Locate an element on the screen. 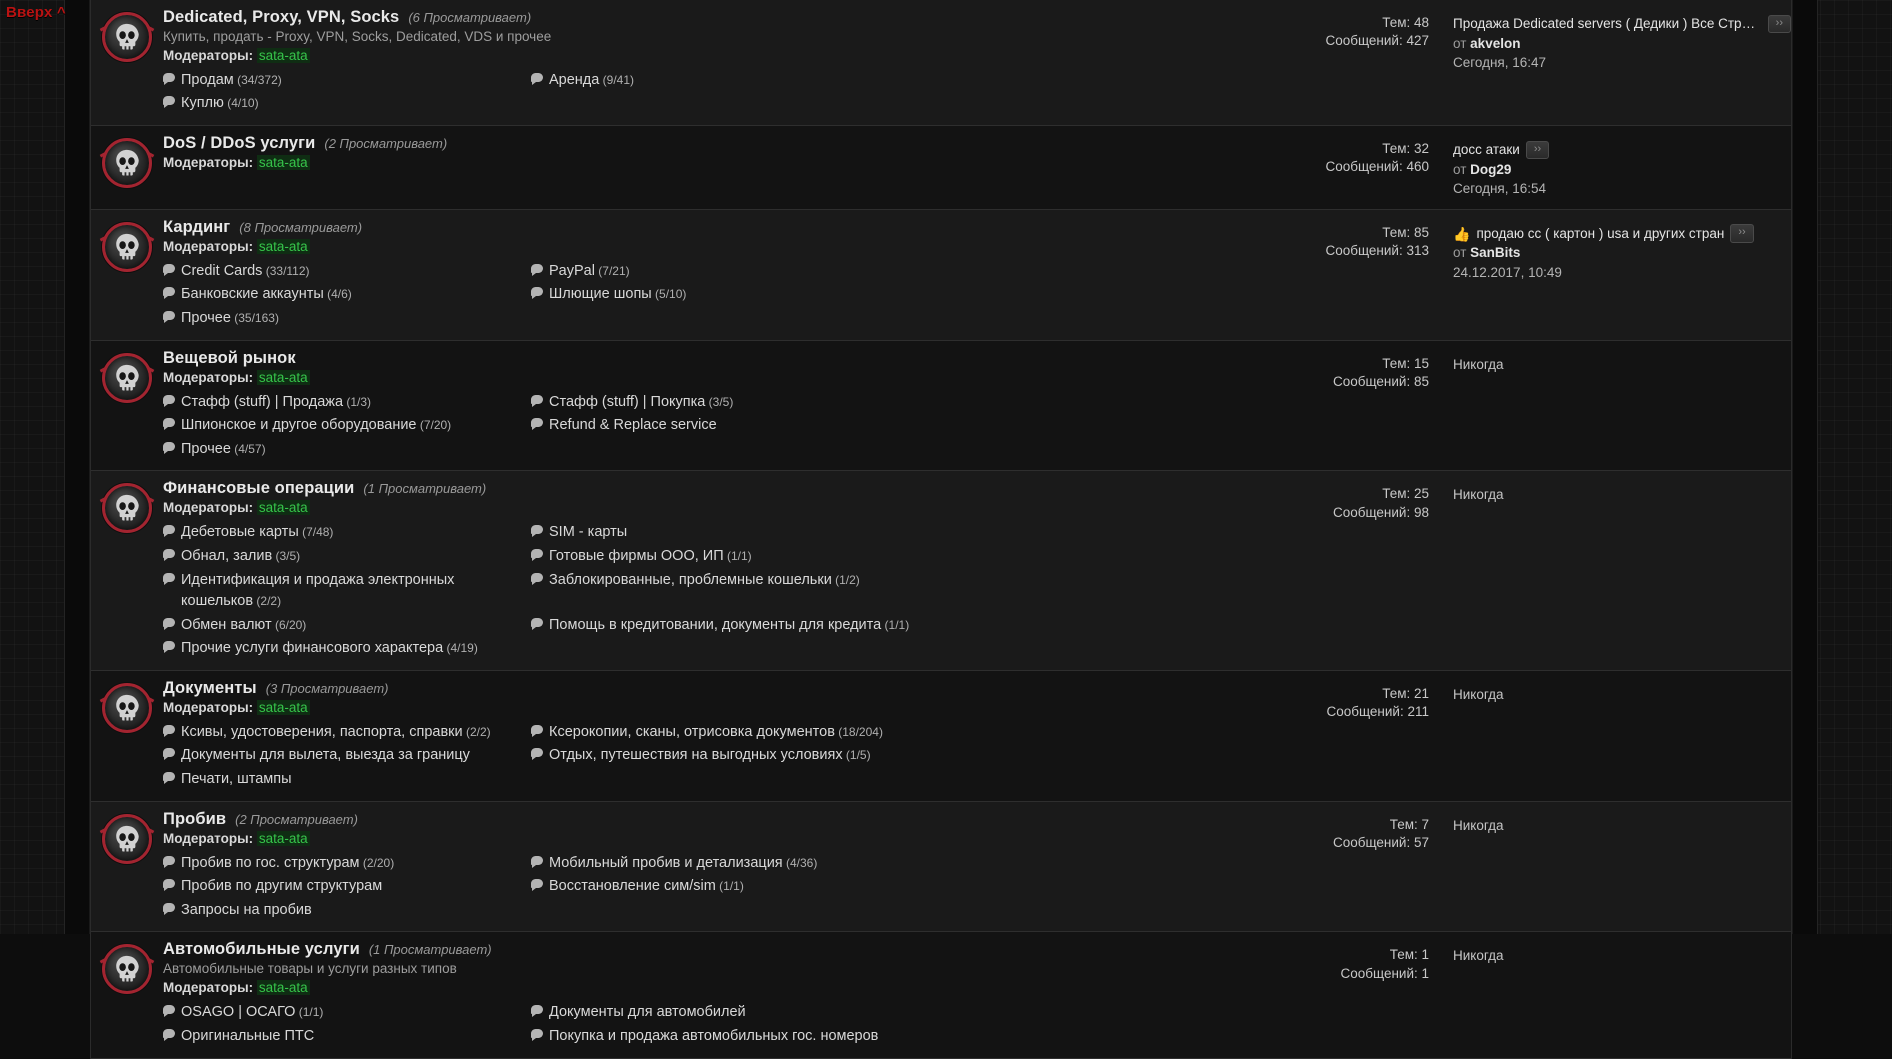 Image resolution: width=1892 pixels, height=1059 pixels. subforum-item: SIM - карты is located at coordinates (727, 532).